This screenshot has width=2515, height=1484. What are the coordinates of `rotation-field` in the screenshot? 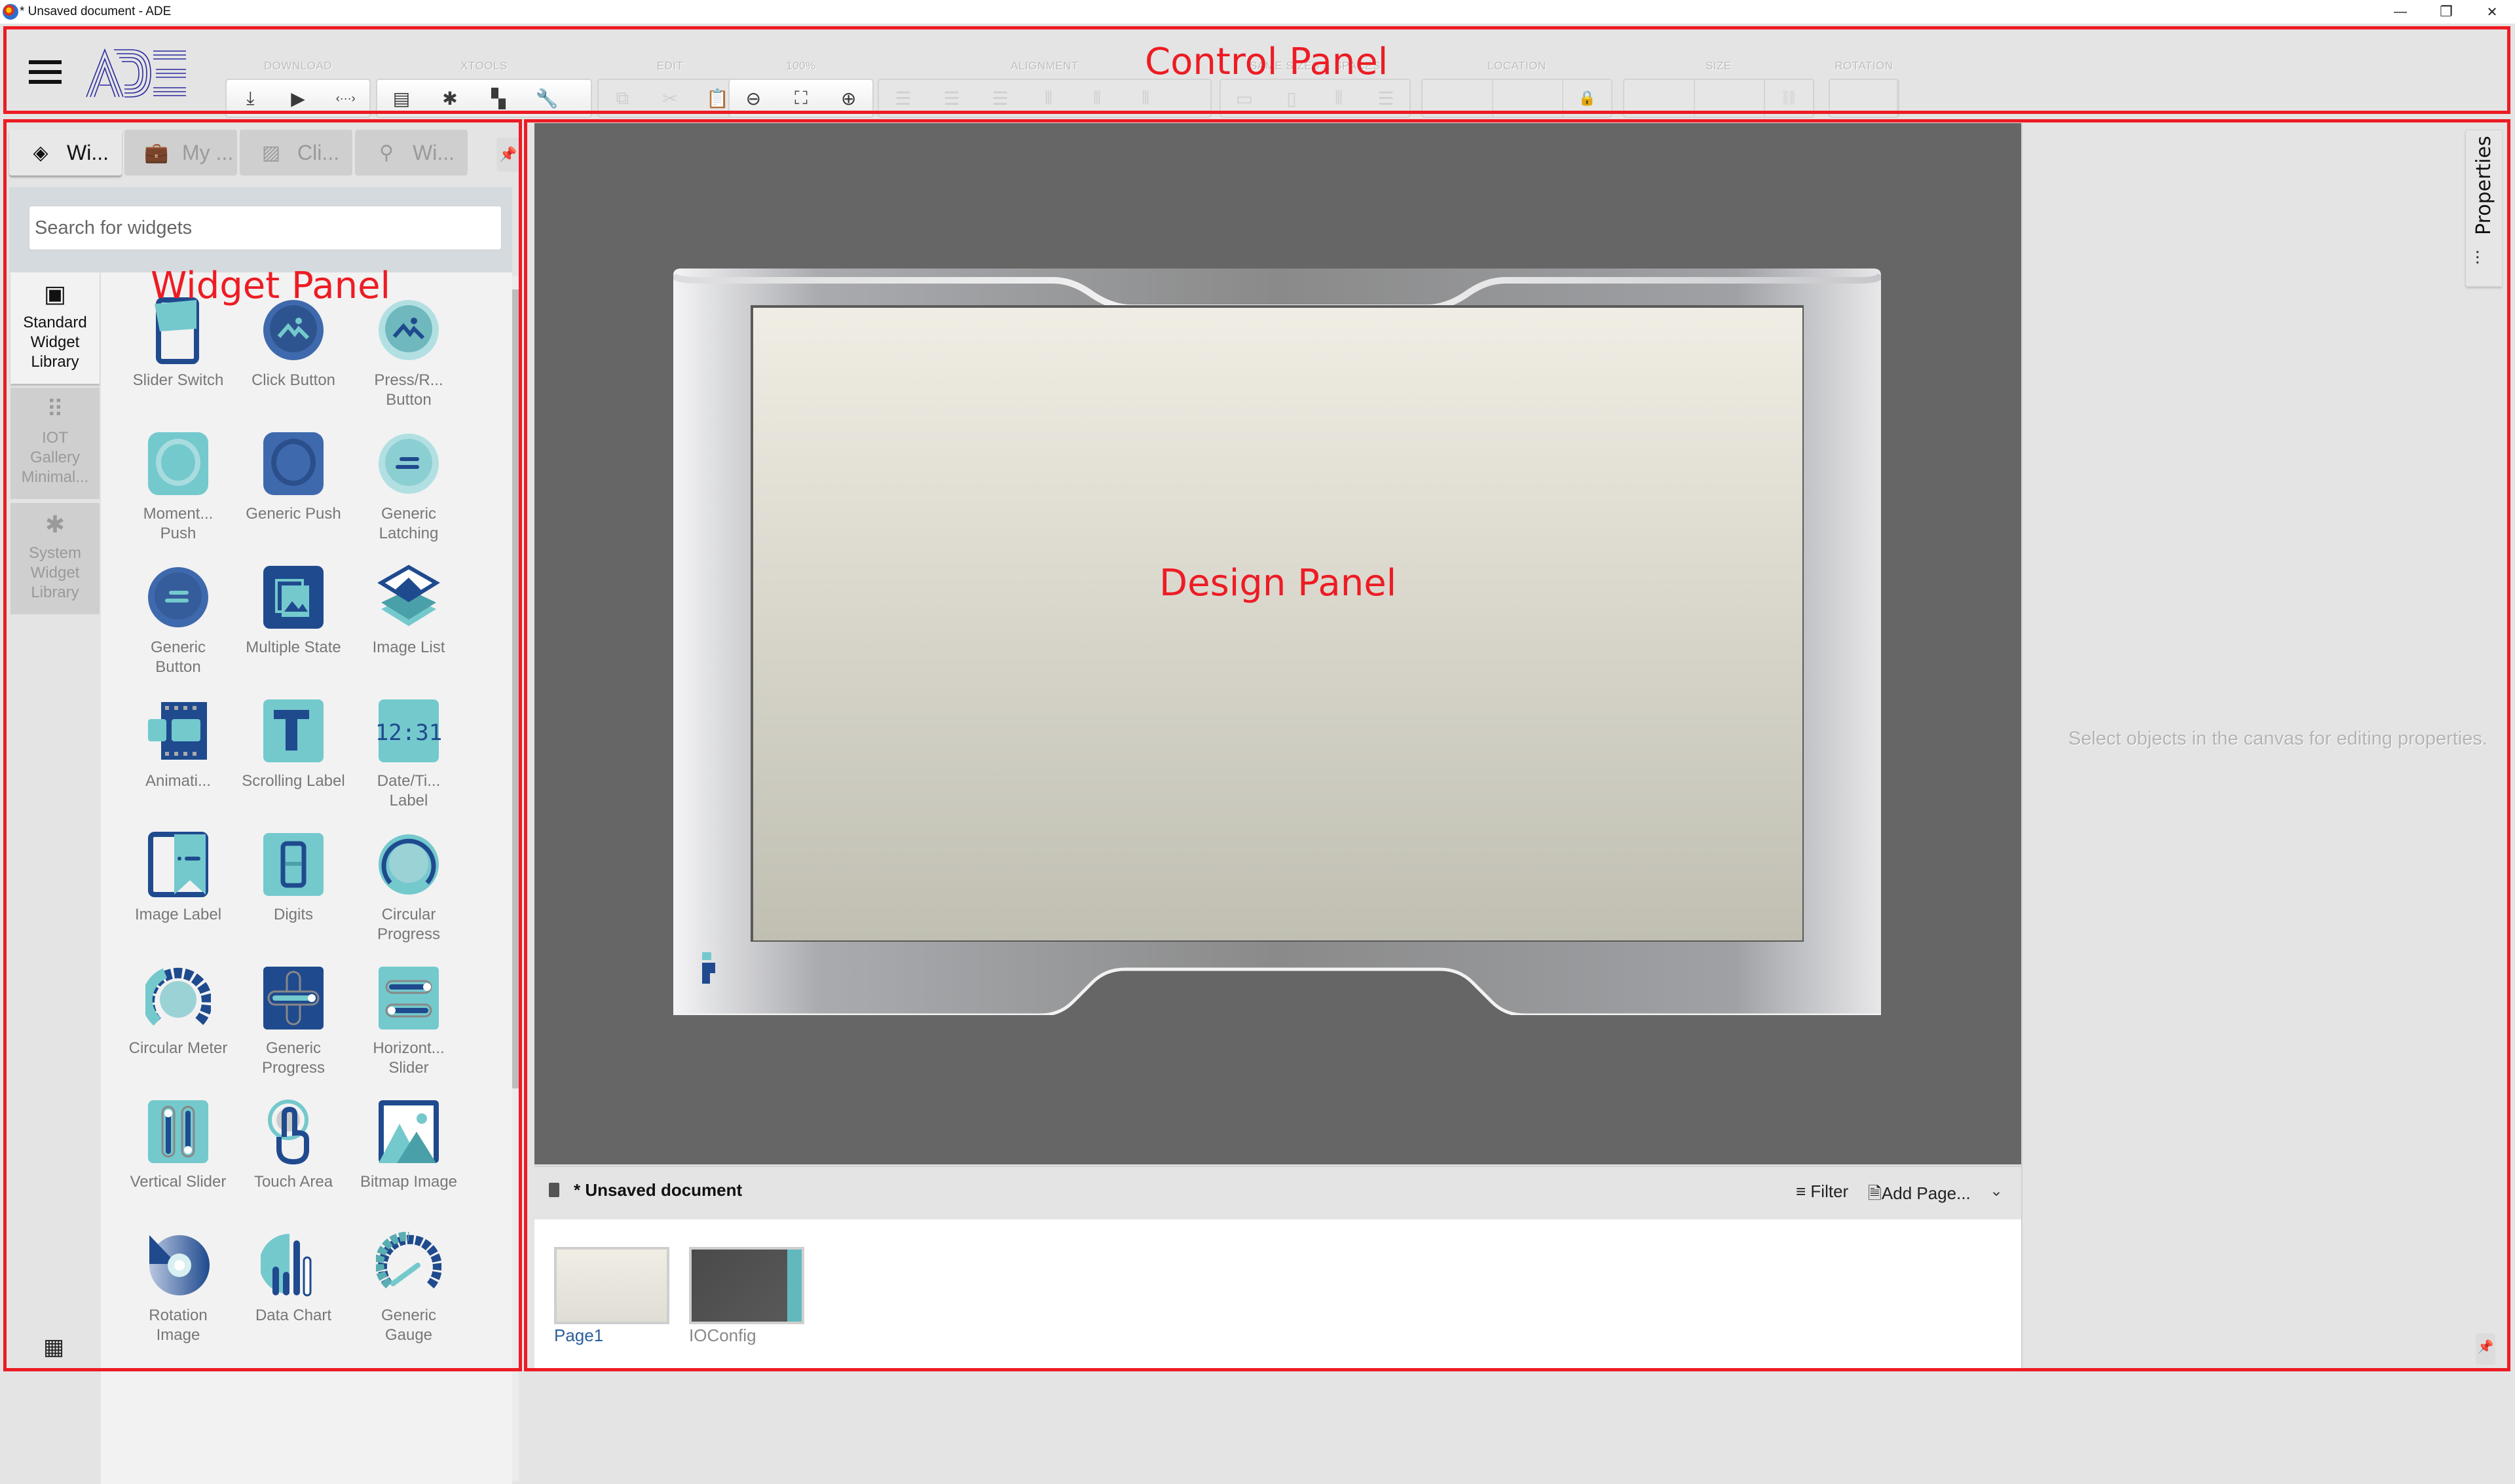 It's located at (1864, 98).